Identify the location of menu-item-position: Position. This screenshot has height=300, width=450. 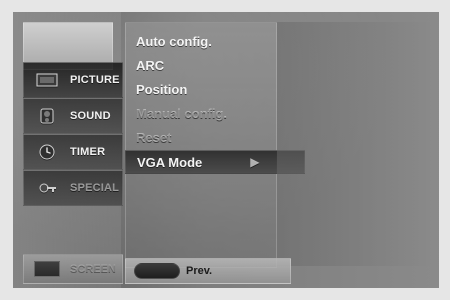
(205, 89).